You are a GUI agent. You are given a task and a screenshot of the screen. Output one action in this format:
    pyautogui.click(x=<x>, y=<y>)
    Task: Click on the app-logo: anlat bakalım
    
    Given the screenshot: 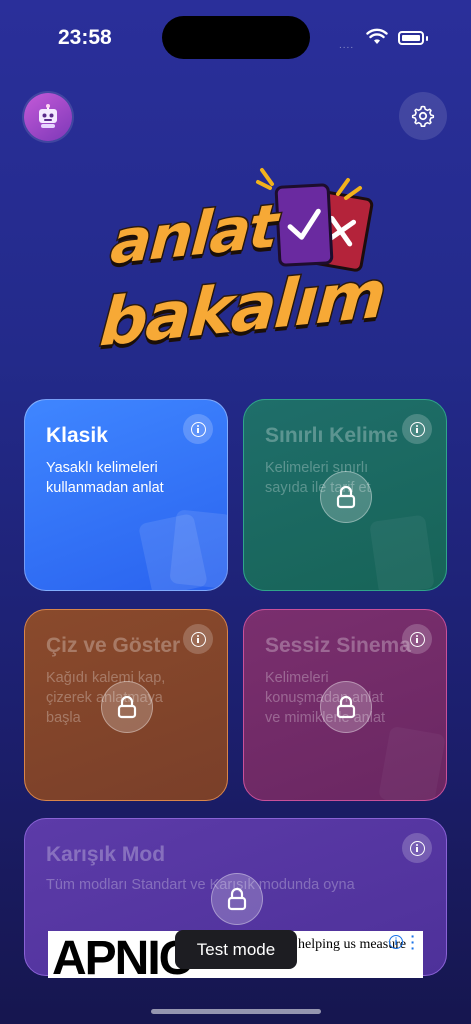 What is the action you would take?
    pyautogui.click(x=240, y=267)
    